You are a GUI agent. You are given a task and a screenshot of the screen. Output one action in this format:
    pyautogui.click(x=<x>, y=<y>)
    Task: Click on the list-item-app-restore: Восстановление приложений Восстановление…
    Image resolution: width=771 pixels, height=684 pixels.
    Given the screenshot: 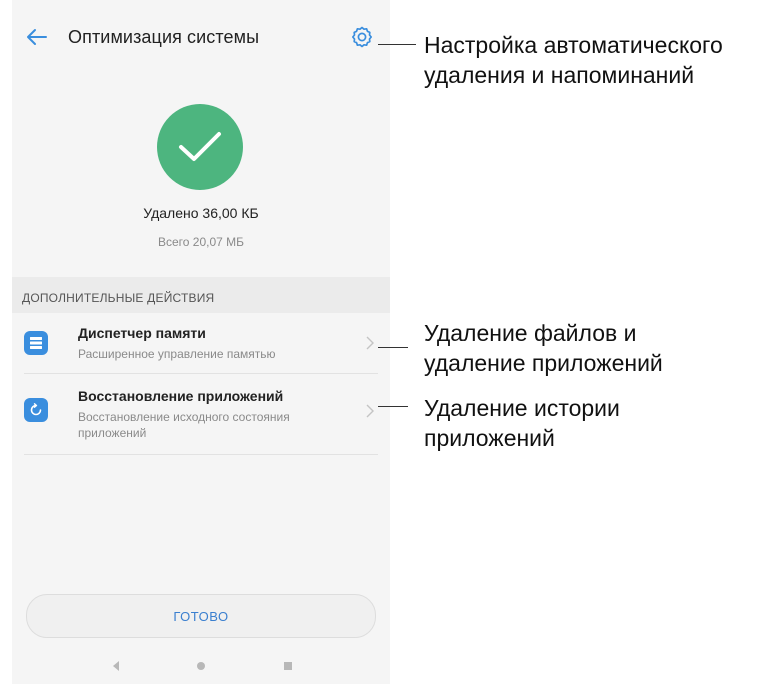 What is the action you would take?
    pyautogui.click(x=201, y=414)
    